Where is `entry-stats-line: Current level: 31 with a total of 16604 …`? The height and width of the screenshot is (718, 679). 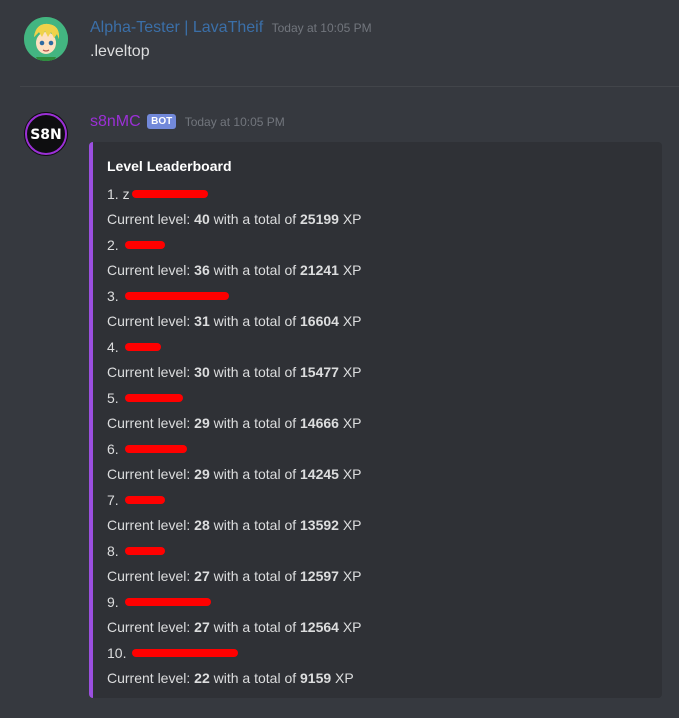 entry-stats-line: Current level: 31 with a total of 16604 … is located at coordinates (234, 321).